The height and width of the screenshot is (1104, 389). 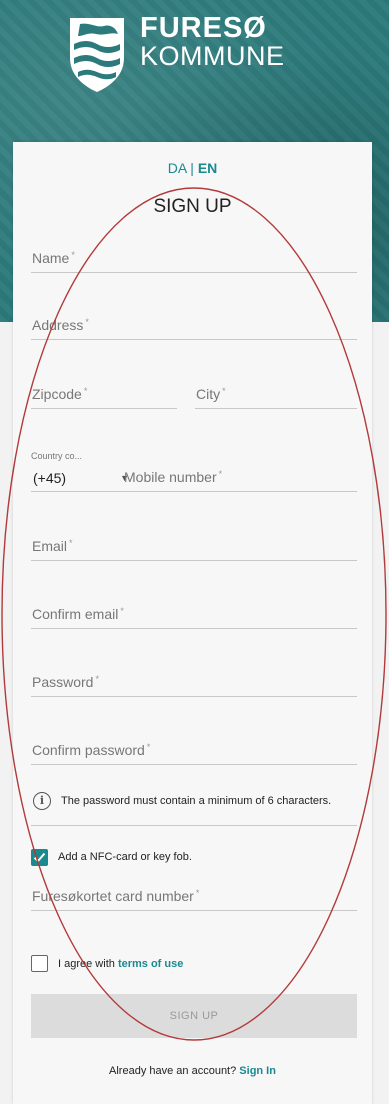 I want to click on city-label: City *, so click(x=211, y=394).